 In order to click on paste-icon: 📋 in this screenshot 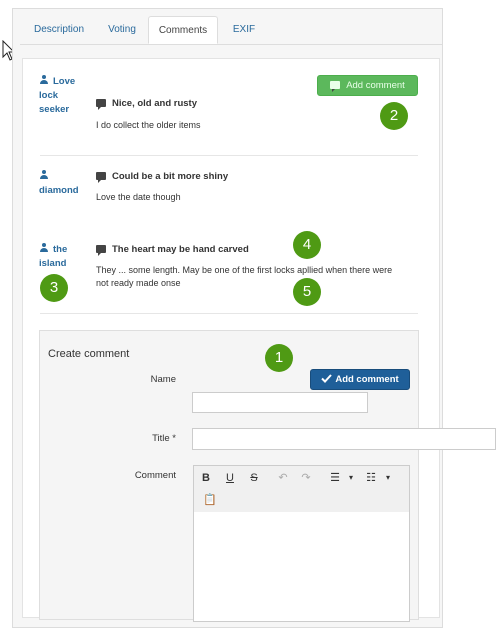, I will do `click(210, 500)`.